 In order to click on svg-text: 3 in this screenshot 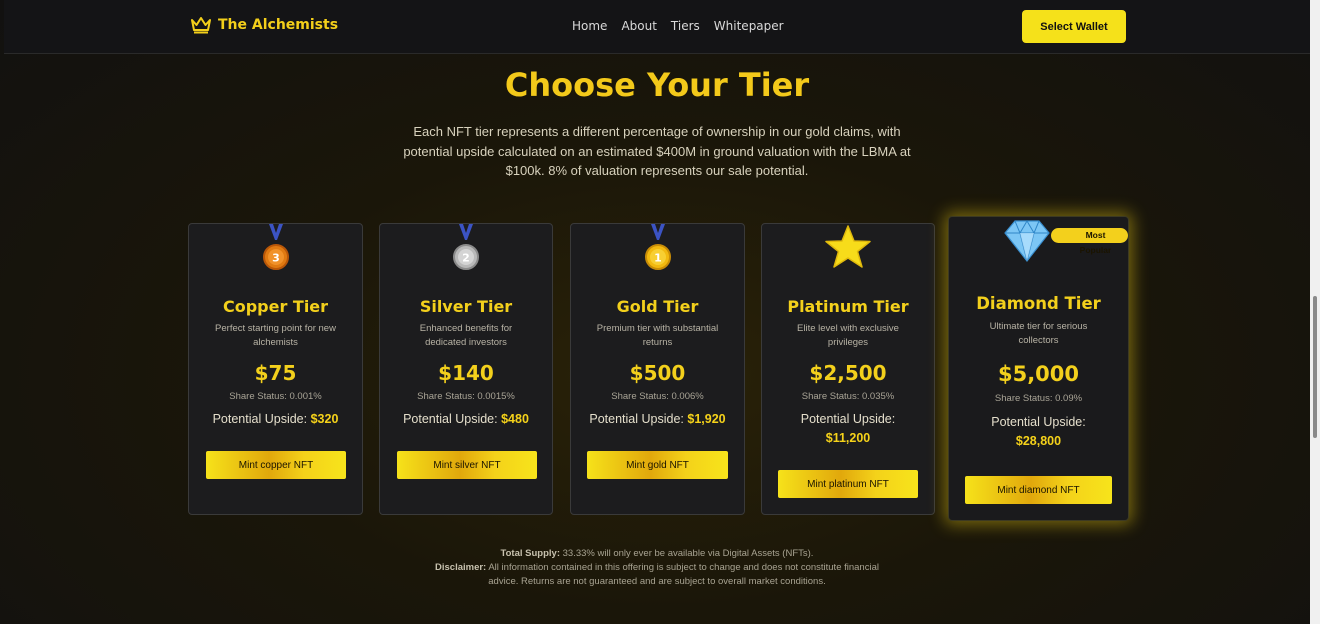, I will do `click(276, 258)`.